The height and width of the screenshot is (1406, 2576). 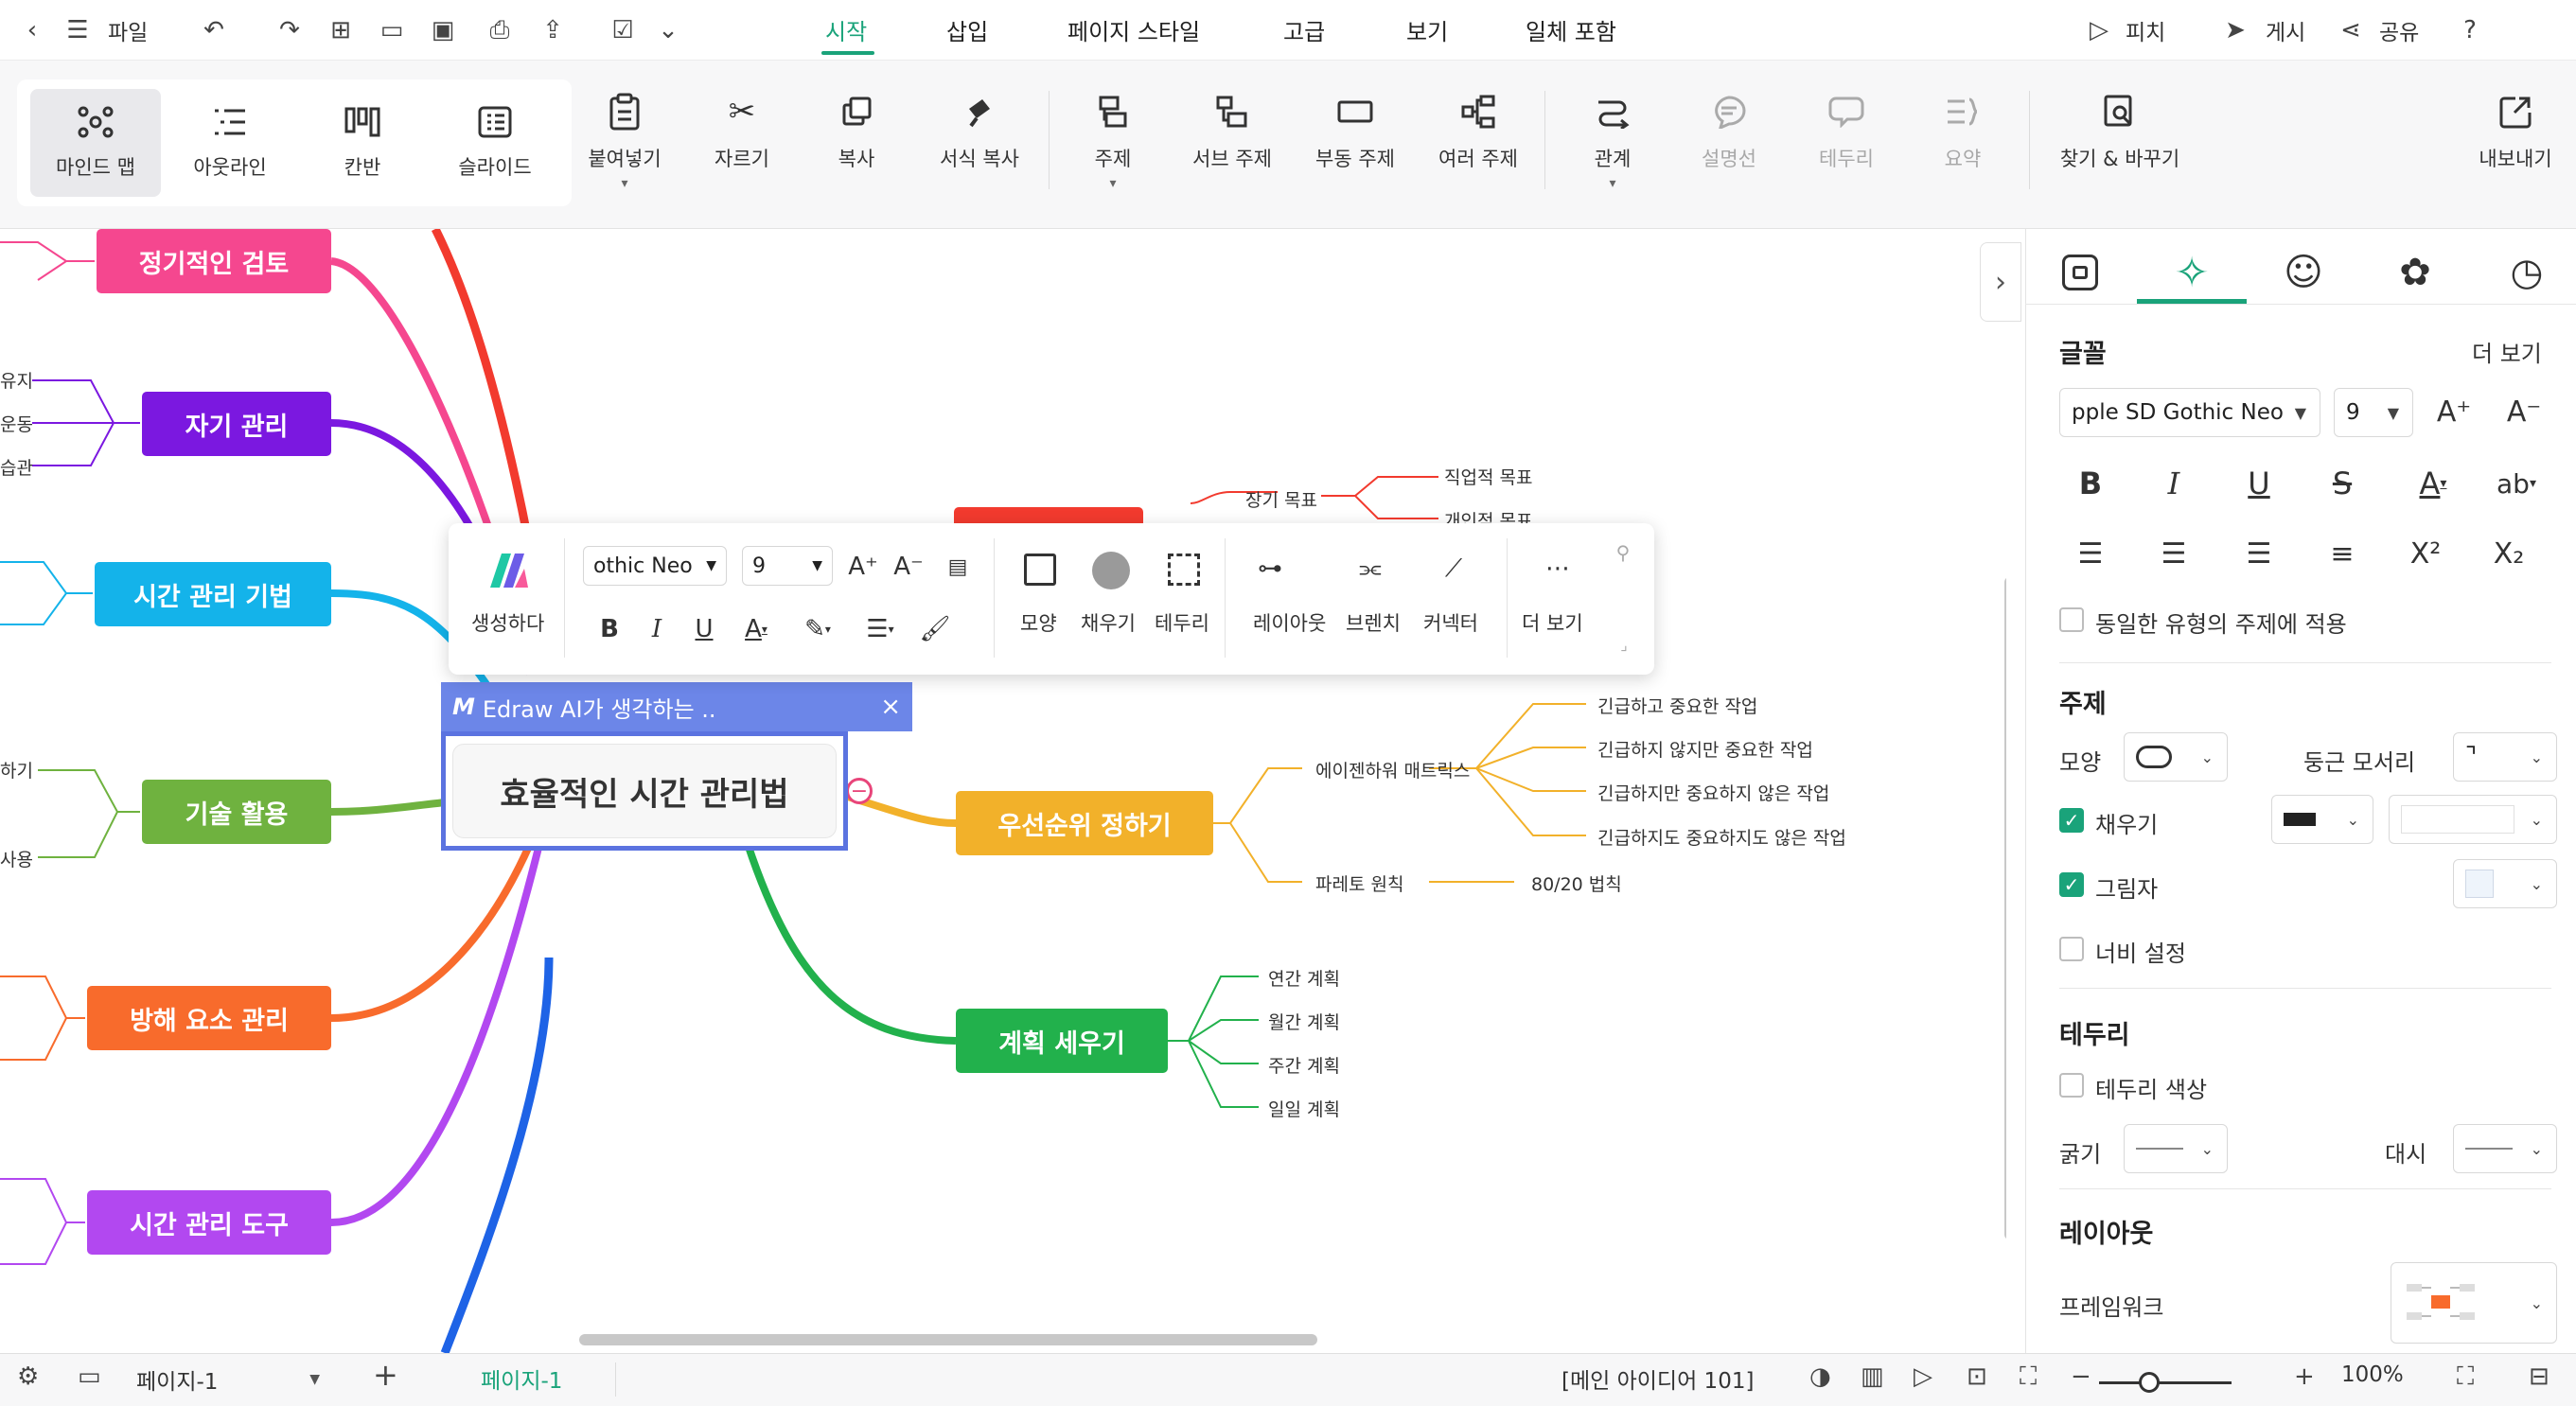 I want to click on find-replace-button: 찾기 & 바꾸기, so click(x=2120, y=143).